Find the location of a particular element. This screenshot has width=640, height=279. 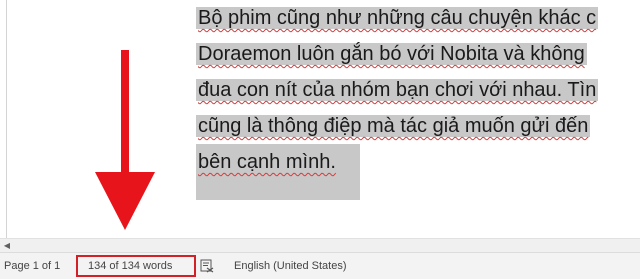

language-indicator: English (United States) is located at coordinates (290, 266).